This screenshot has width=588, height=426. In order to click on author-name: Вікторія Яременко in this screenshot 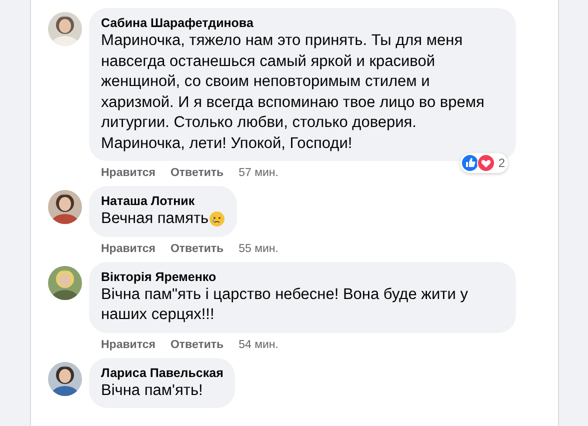, I will do `click(302, 276)`.